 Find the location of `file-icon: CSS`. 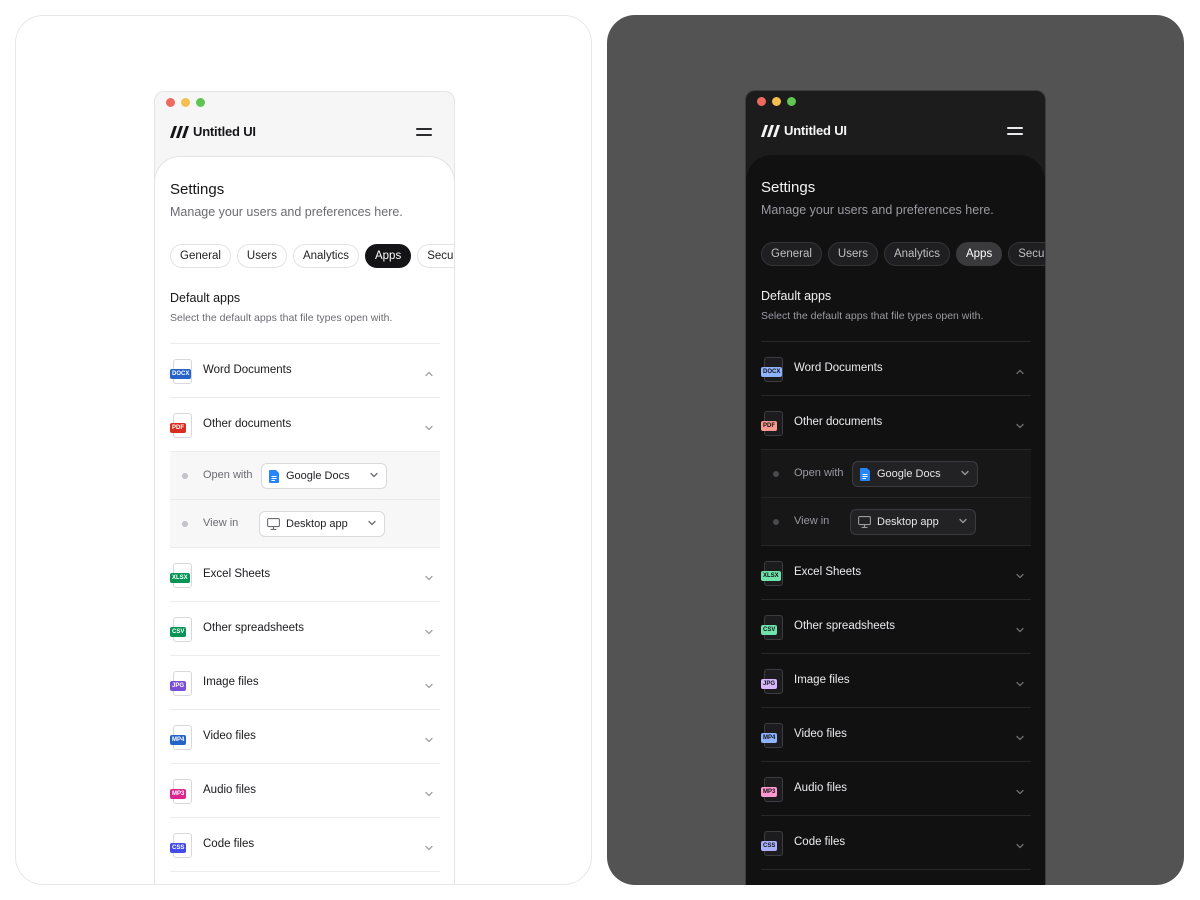

file-icon: CSS is located at coordinates (182, 846).